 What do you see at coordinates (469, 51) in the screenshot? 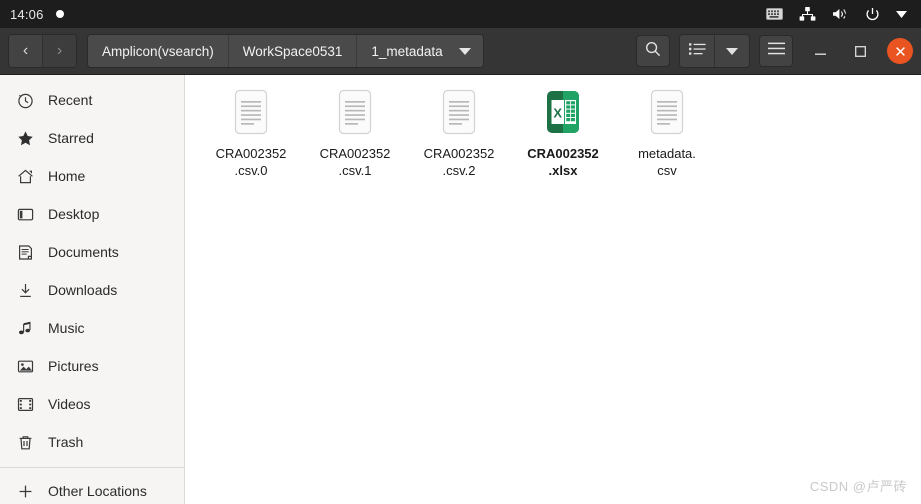
I see `breadcrumb-dropdown-button` at bounding box center [469, 51].